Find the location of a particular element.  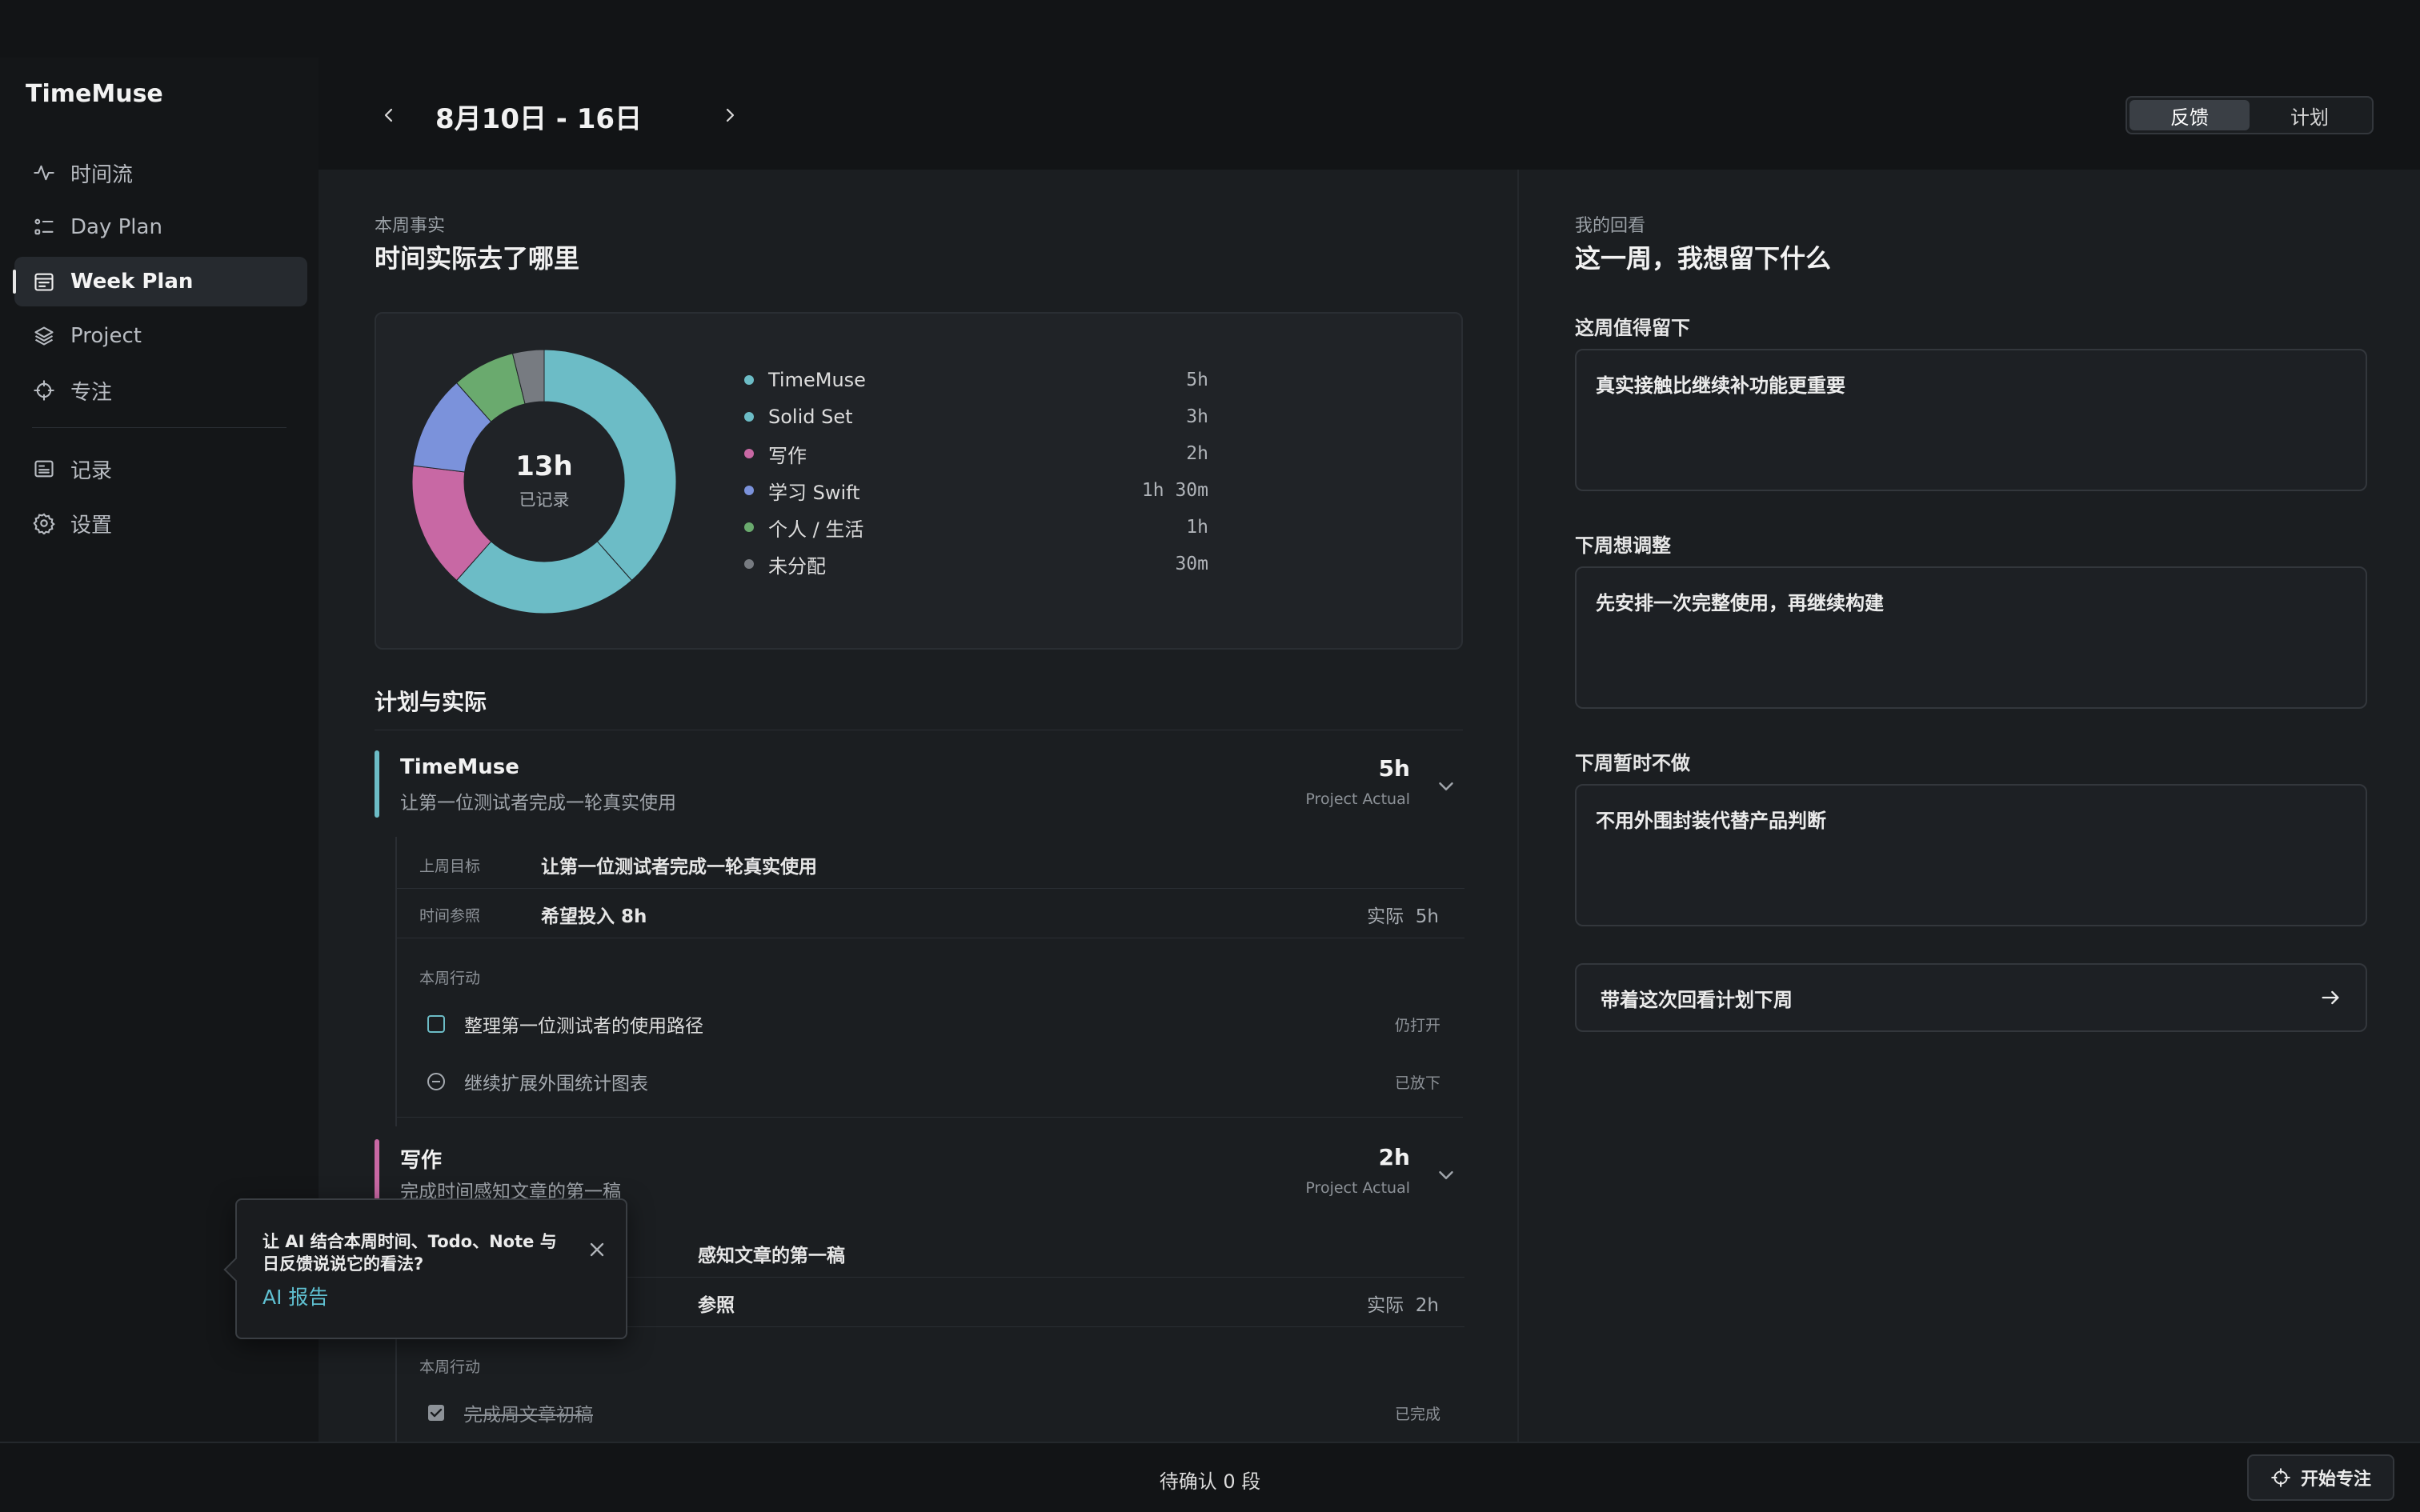

time-ref-label: 时间参照 is located at coordinates (450, 916).